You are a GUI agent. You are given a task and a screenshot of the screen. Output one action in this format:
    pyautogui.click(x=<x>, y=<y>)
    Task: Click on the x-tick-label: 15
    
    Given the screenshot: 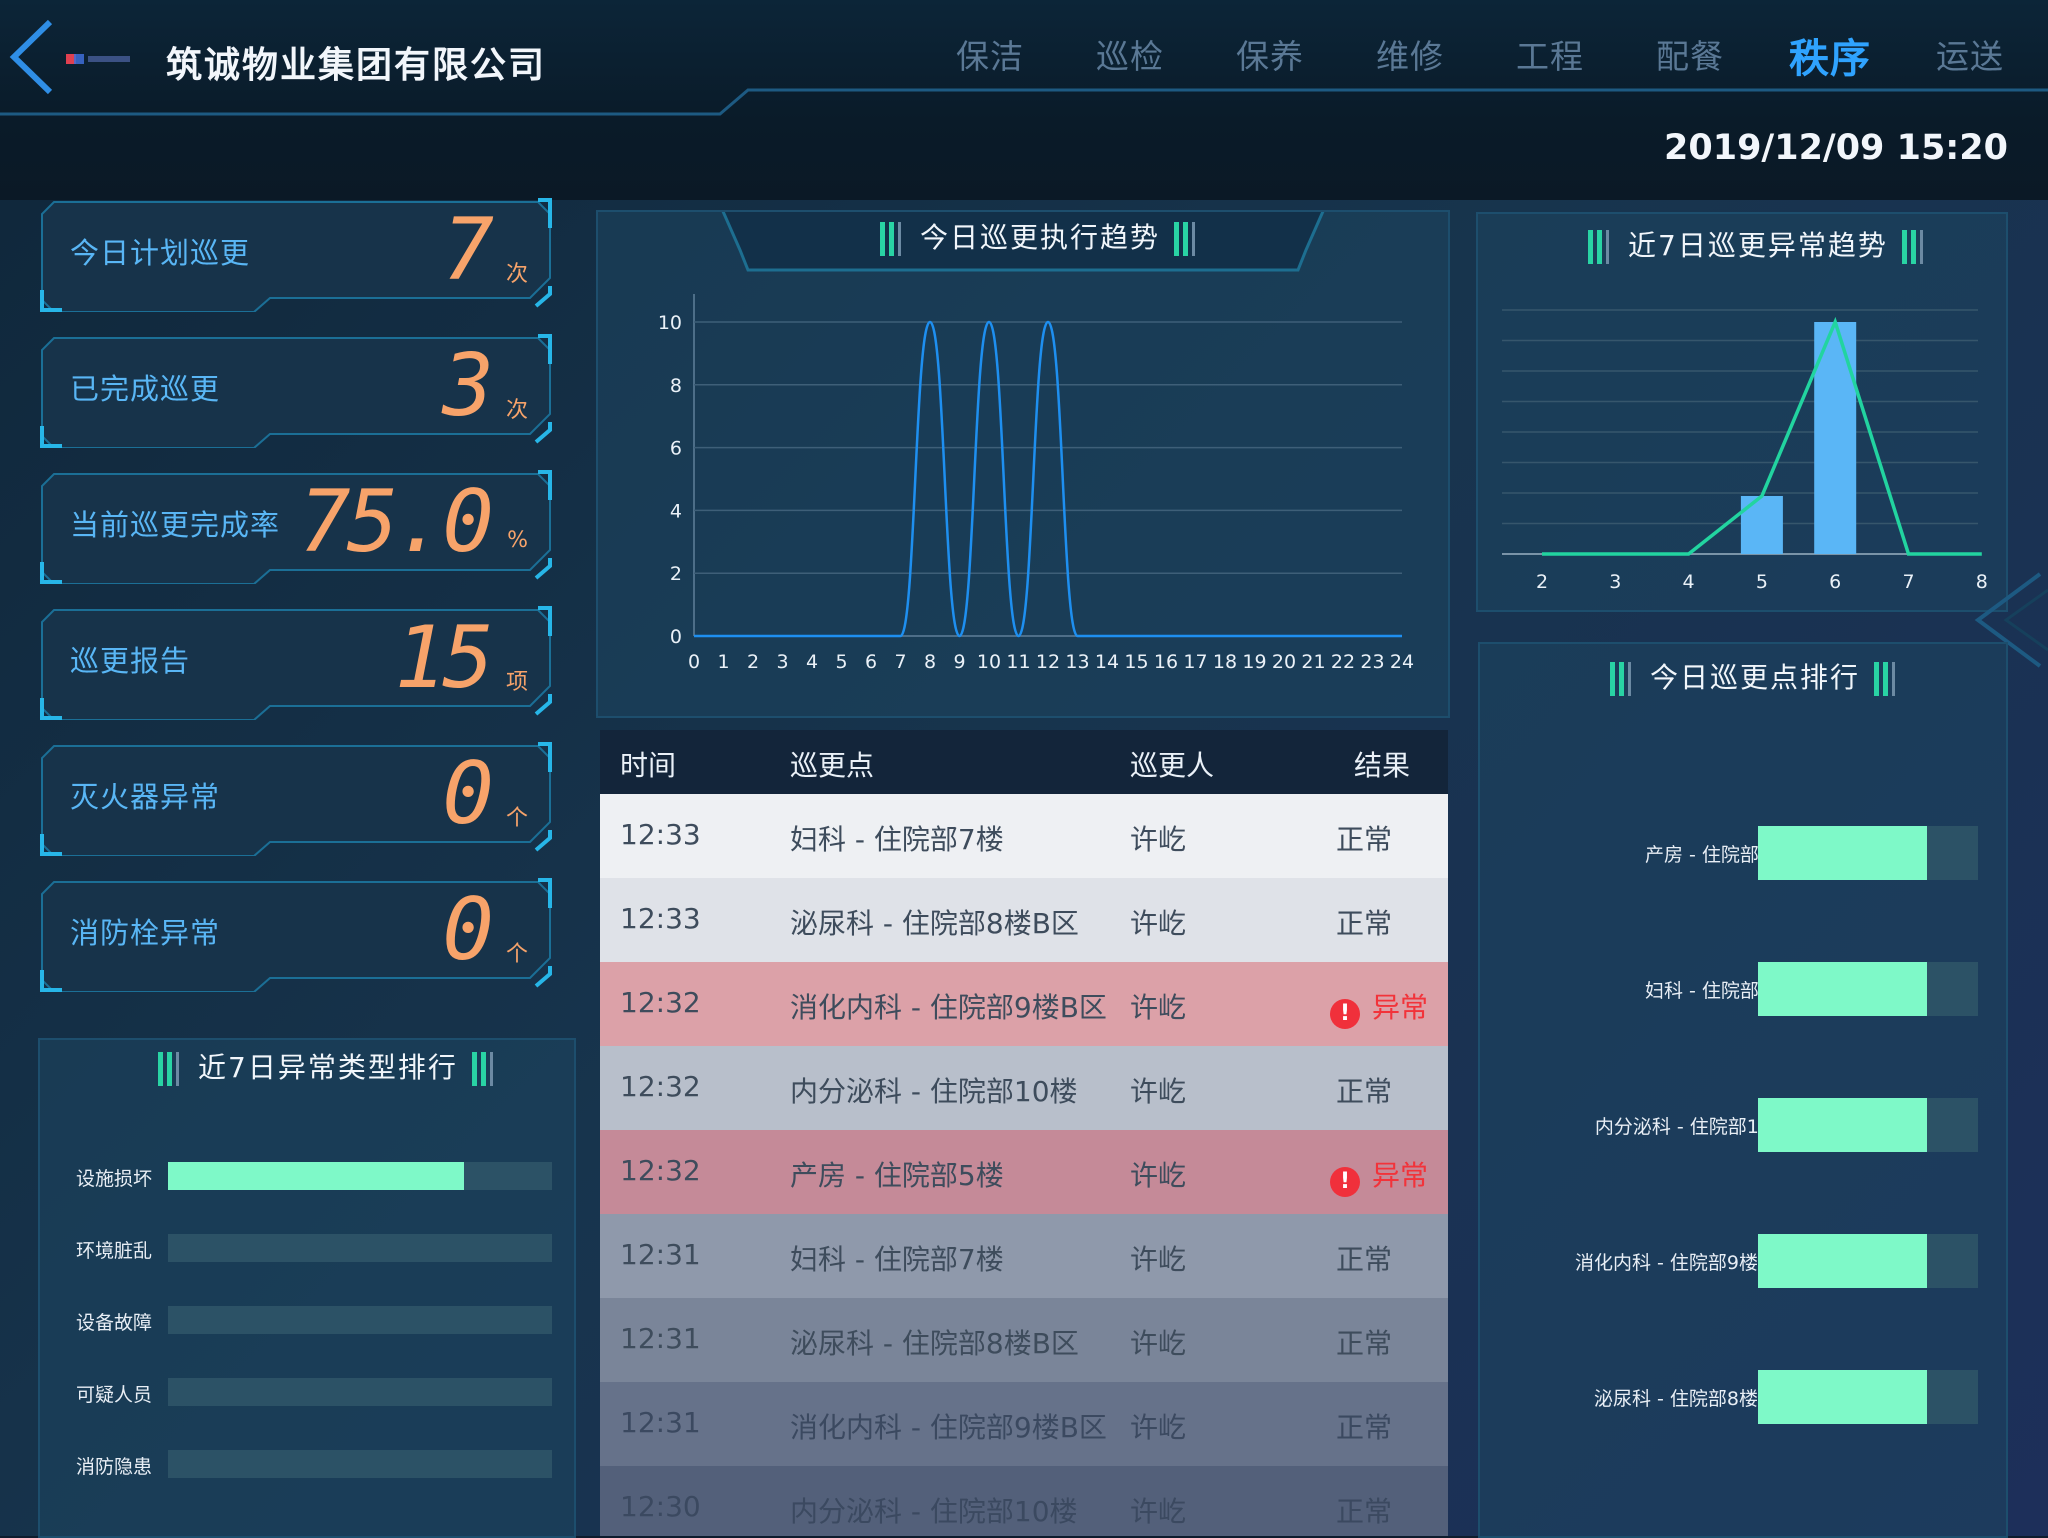 What is the action you would take?
    pyautogui.click(x=1136, y=662)
    